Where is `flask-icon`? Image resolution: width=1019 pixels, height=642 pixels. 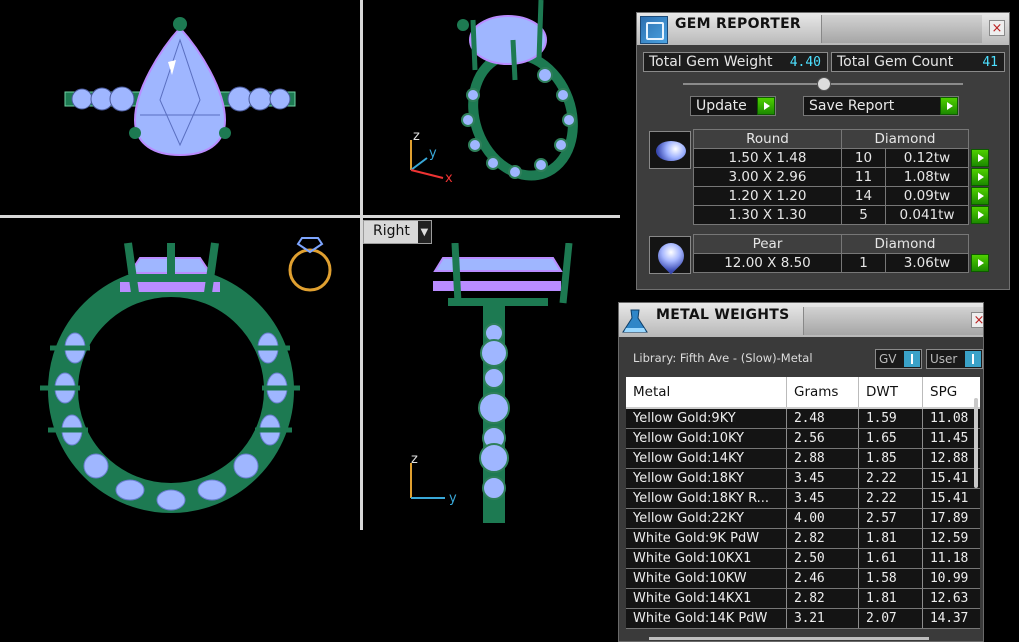
flask-icon is located at coordinates (635, 321).